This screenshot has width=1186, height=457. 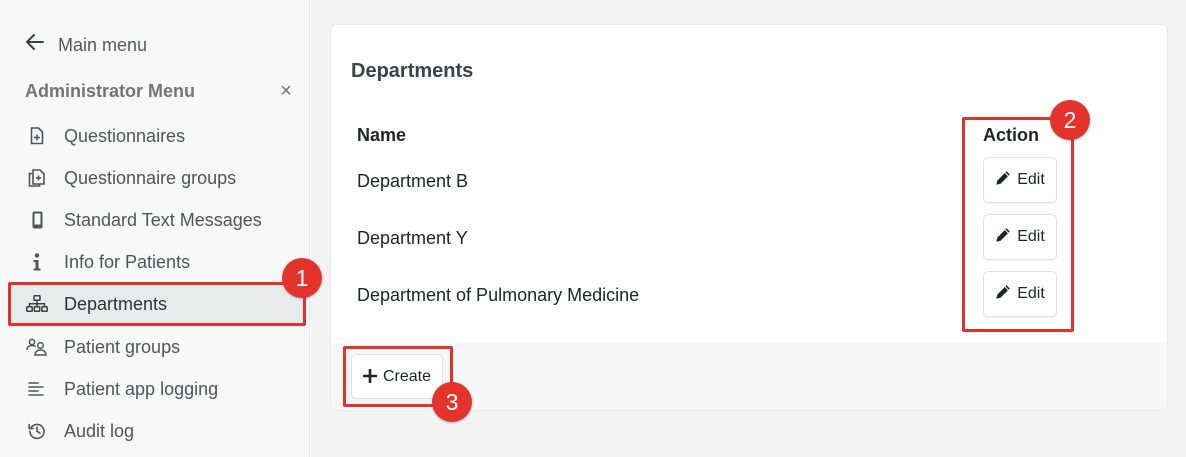 What do you see at coordinates (37, 431) in the screenshot?
I see `history-icon` at bounding box center [37, 431].